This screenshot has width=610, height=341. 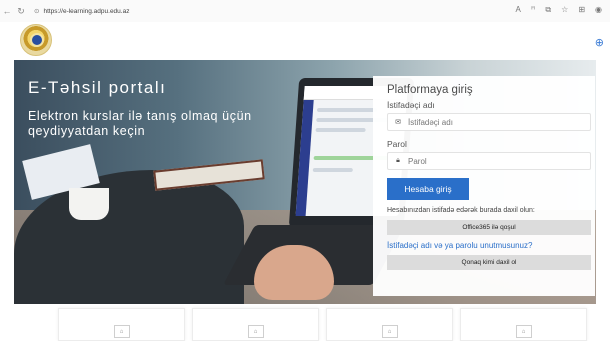 What do you see at coordinates (398, 122) in the screenshot?
I see `envelope-icon: ✉` at bounding box center [398, 122].